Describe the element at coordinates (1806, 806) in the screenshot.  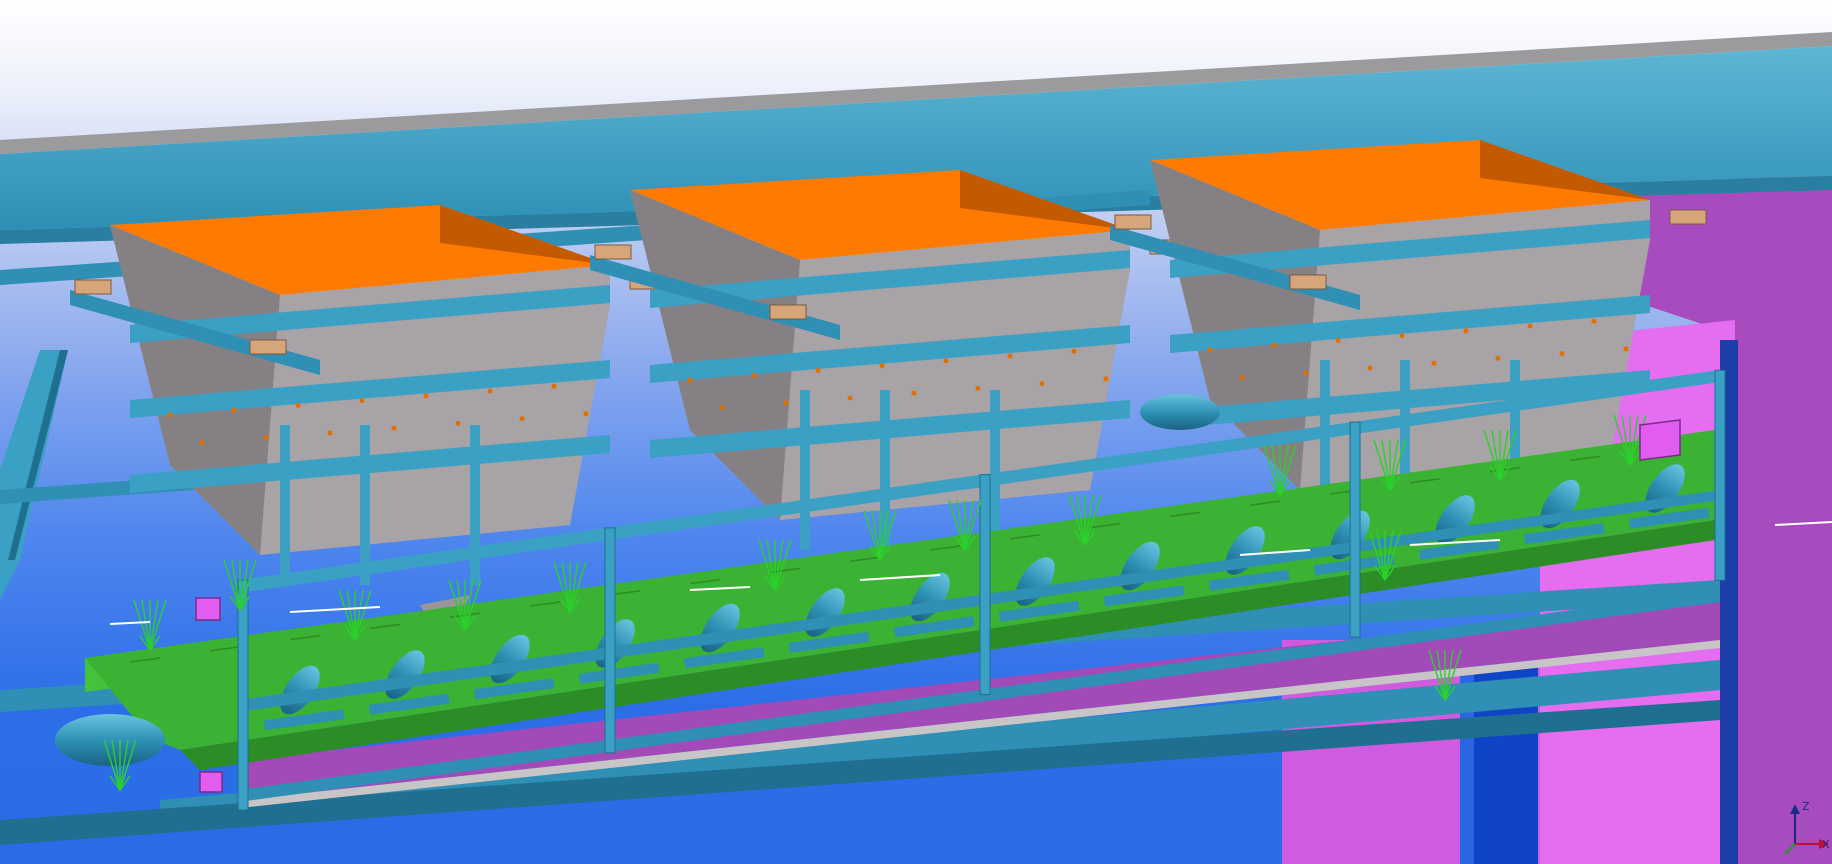
I see `axis-z-label: Z` at that location.